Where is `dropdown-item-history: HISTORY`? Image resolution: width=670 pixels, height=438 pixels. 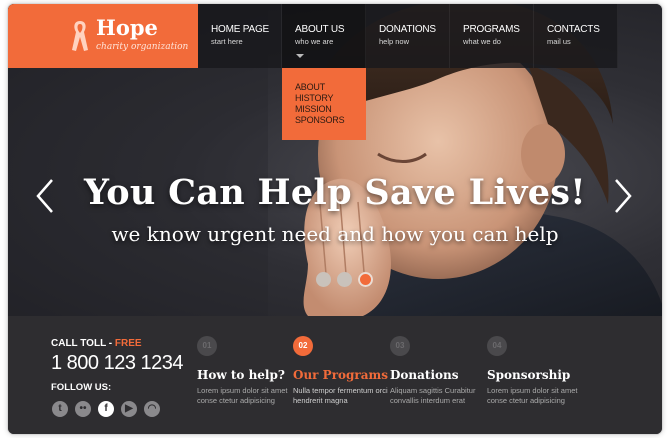 dropdown-item-history: HISTORY is located at coordinates (330, 98).